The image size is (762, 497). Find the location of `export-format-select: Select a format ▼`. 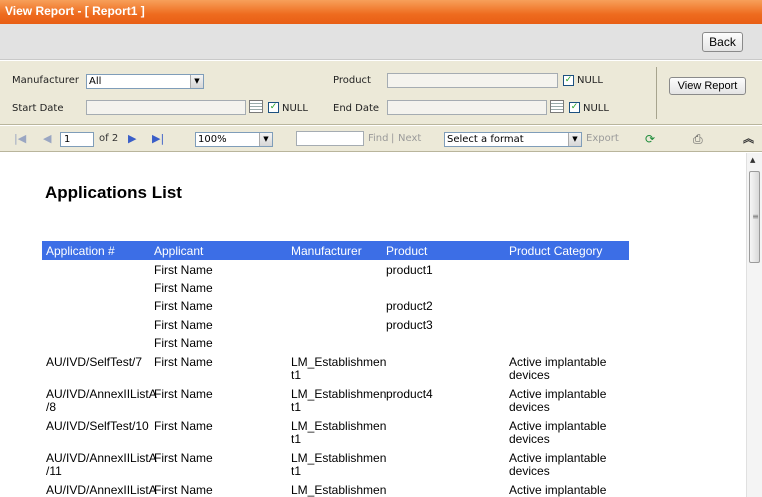

export-format-select: Select a format ▼ is located at coordinates (513, 139).